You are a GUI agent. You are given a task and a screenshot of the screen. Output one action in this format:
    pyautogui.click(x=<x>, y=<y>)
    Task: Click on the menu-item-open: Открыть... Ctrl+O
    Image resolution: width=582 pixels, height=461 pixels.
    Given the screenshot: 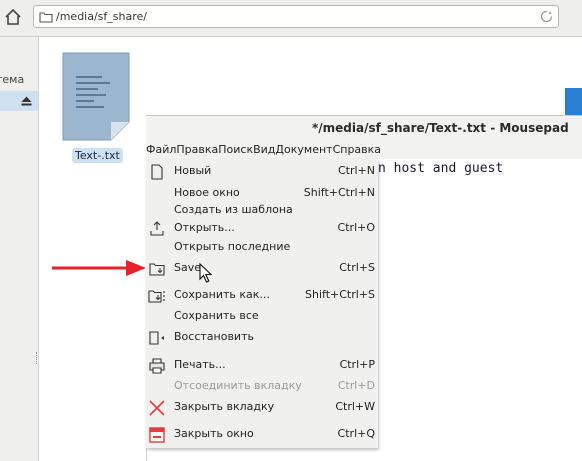 What is the action you would take?
    pyautogui.click(x=262, y=228)
    